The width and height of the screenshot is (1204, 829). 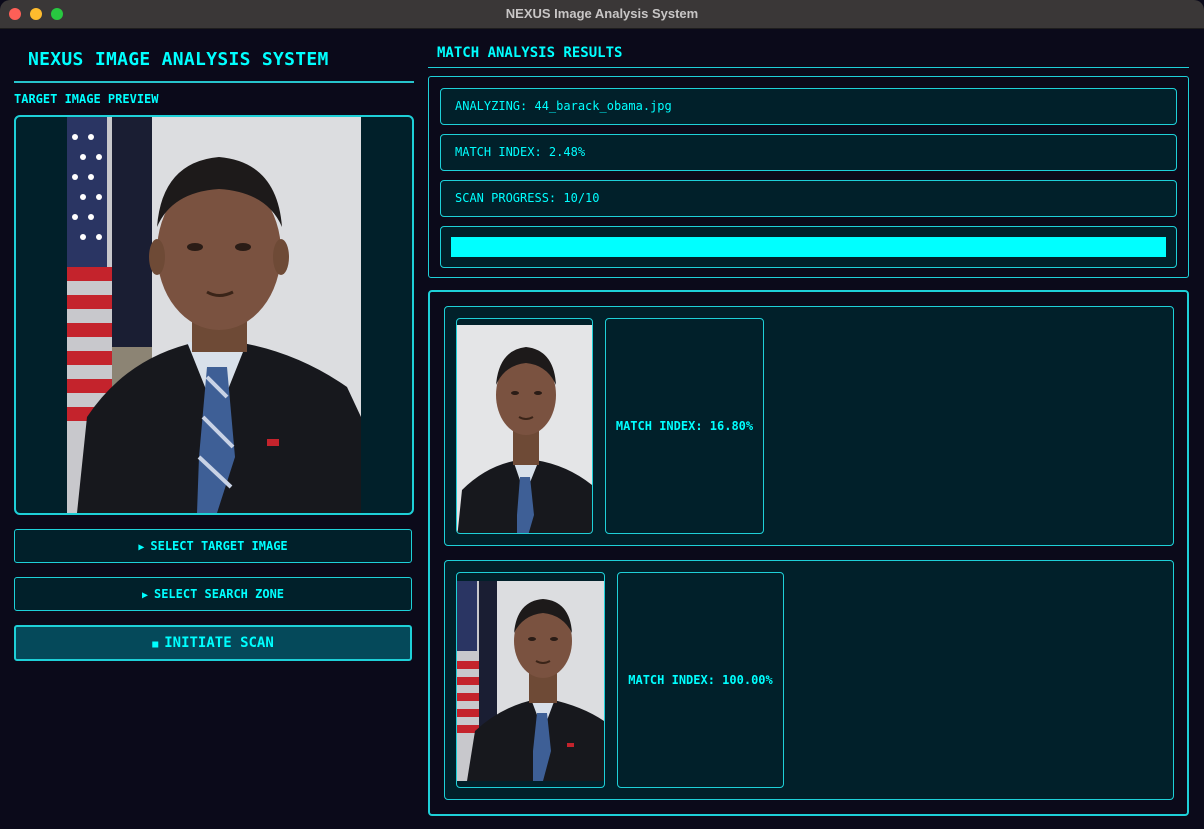 What do you see at coordinates (155, 644) in the screenshot?
I see `stop-square-icon: ■` at bounding box center [155, 644].